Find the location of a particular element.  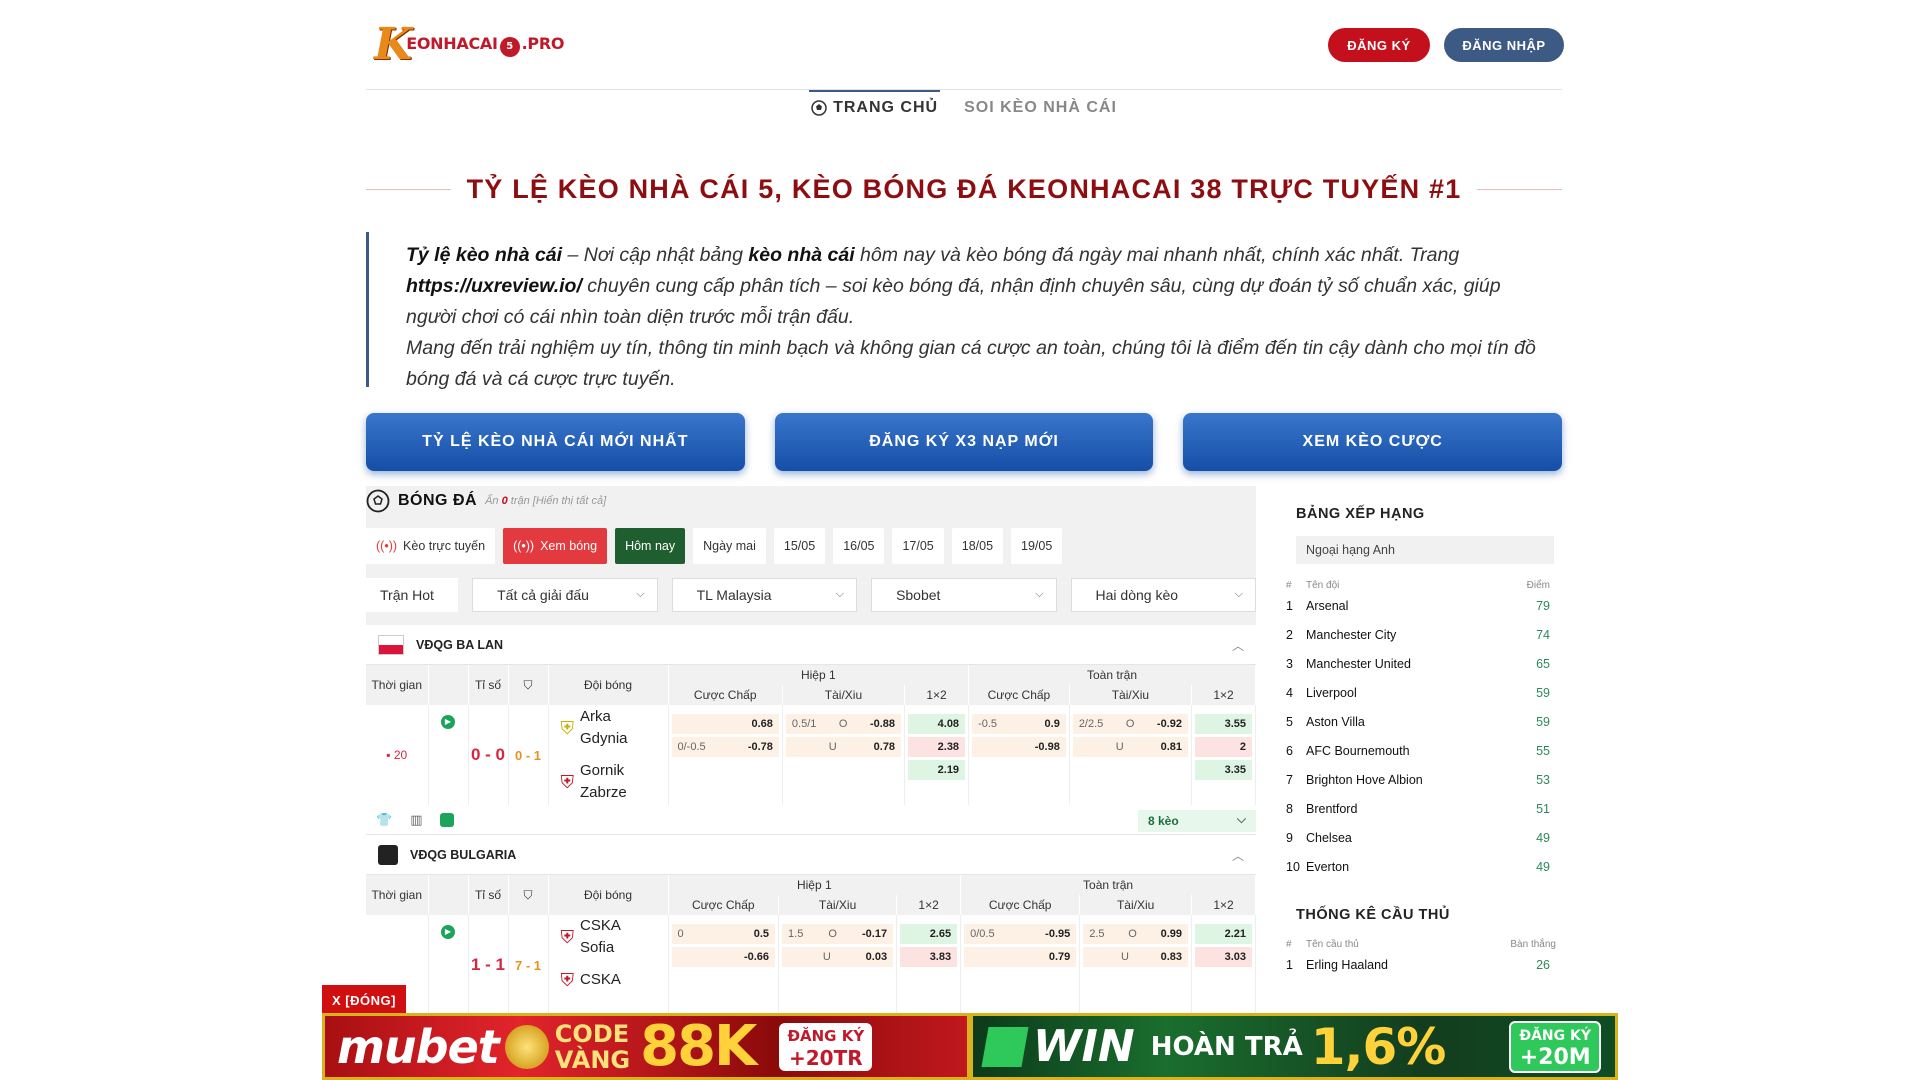

standings-row: 2 Manchester City 74 is located at coordinates (1424, 634).